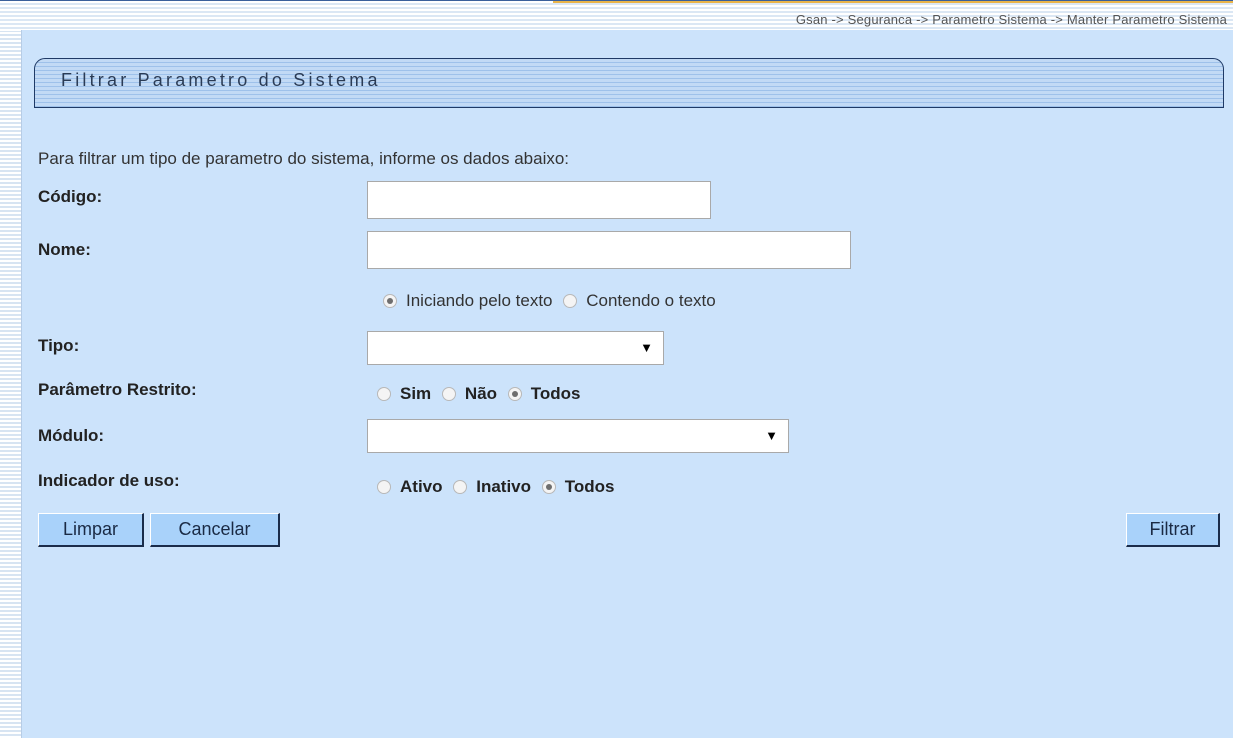 The width and height of the screenshot is (1233, 738). I want to click on filtrar-button: Filtrar, so click(1173, 530).